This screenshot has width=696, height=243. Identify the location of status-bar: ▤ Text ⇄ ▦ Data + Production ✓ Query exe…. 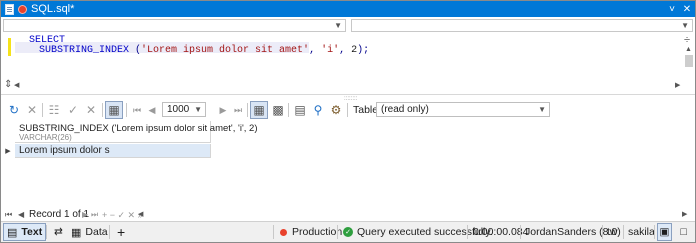
(348, 231).